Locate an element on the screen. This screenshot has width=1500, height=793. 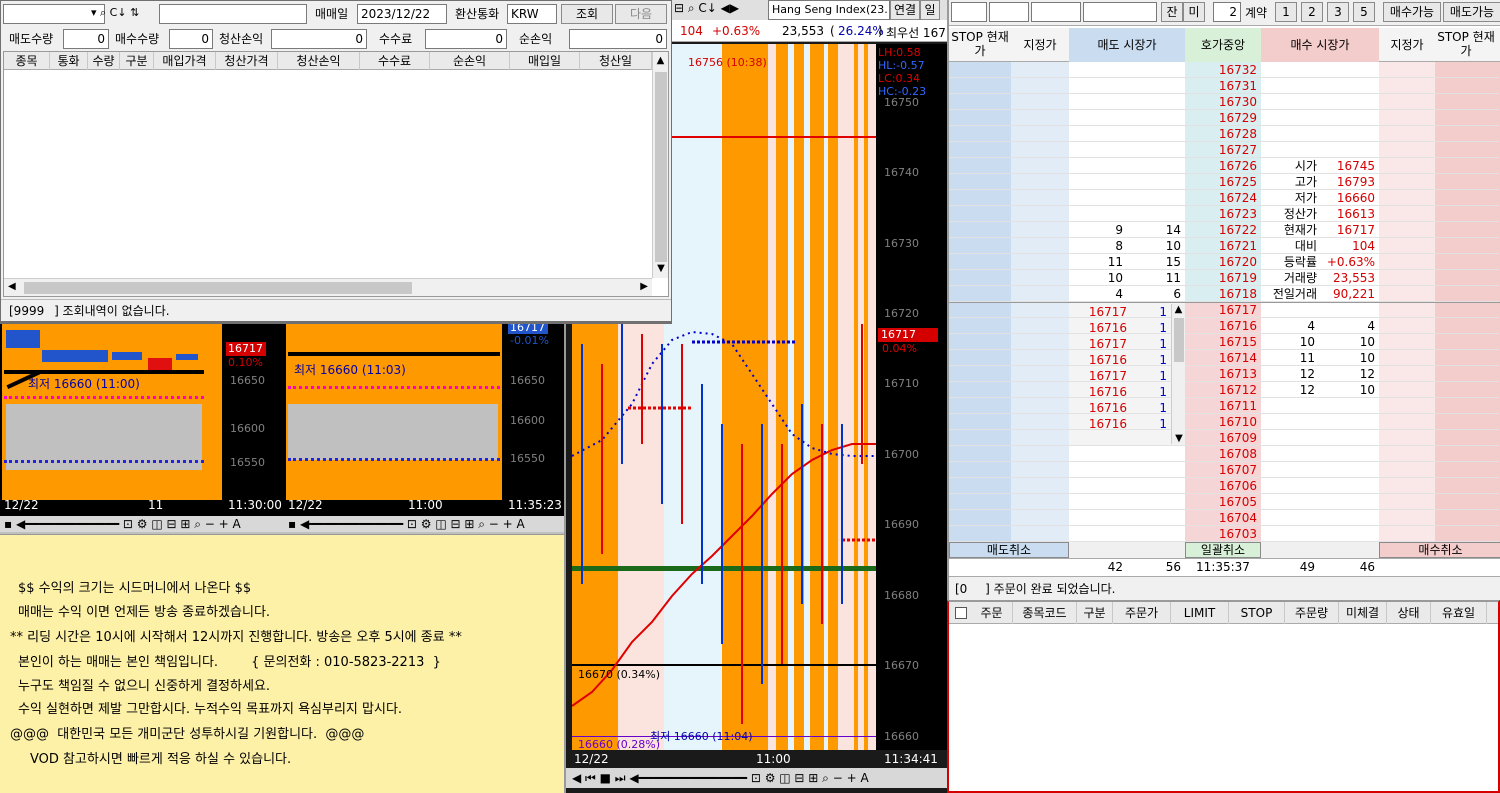
sell-possible-button: 매도가능 is located at coordinates (1471, 12).